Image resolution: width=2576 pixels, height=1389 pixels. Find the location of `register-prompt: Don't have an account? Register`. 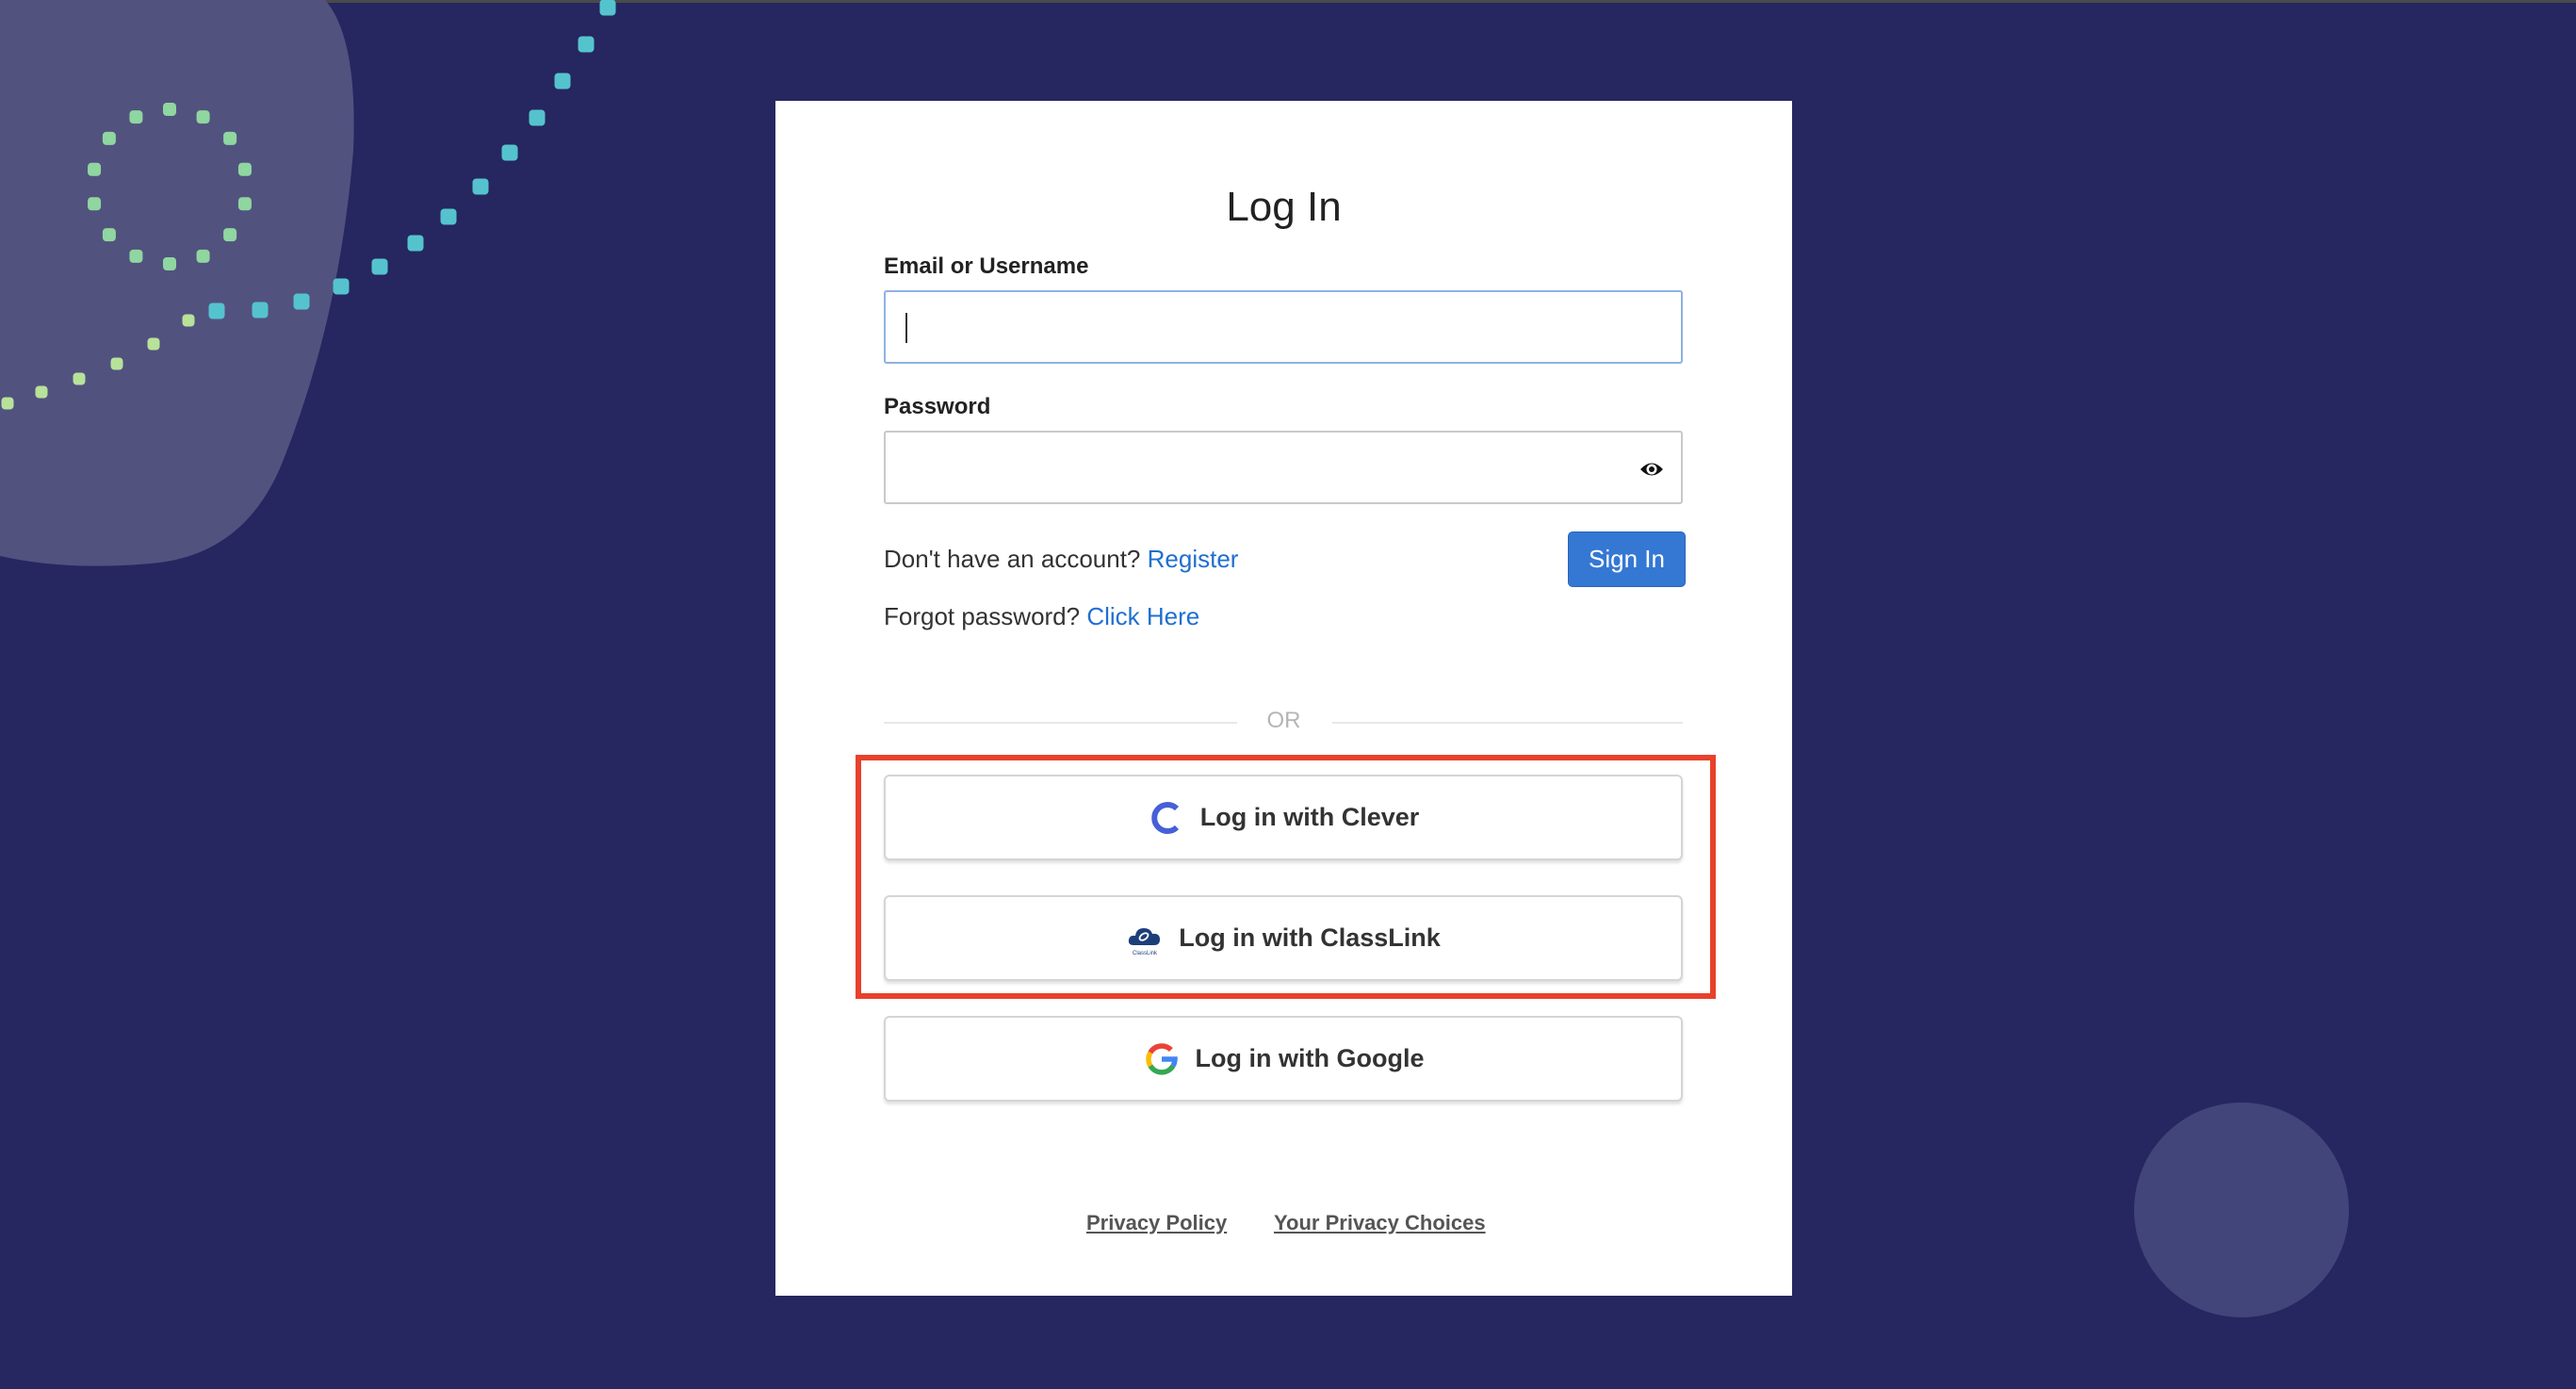

register-prompt: Don't have an account? Register is located at coordinates (1061, 559).